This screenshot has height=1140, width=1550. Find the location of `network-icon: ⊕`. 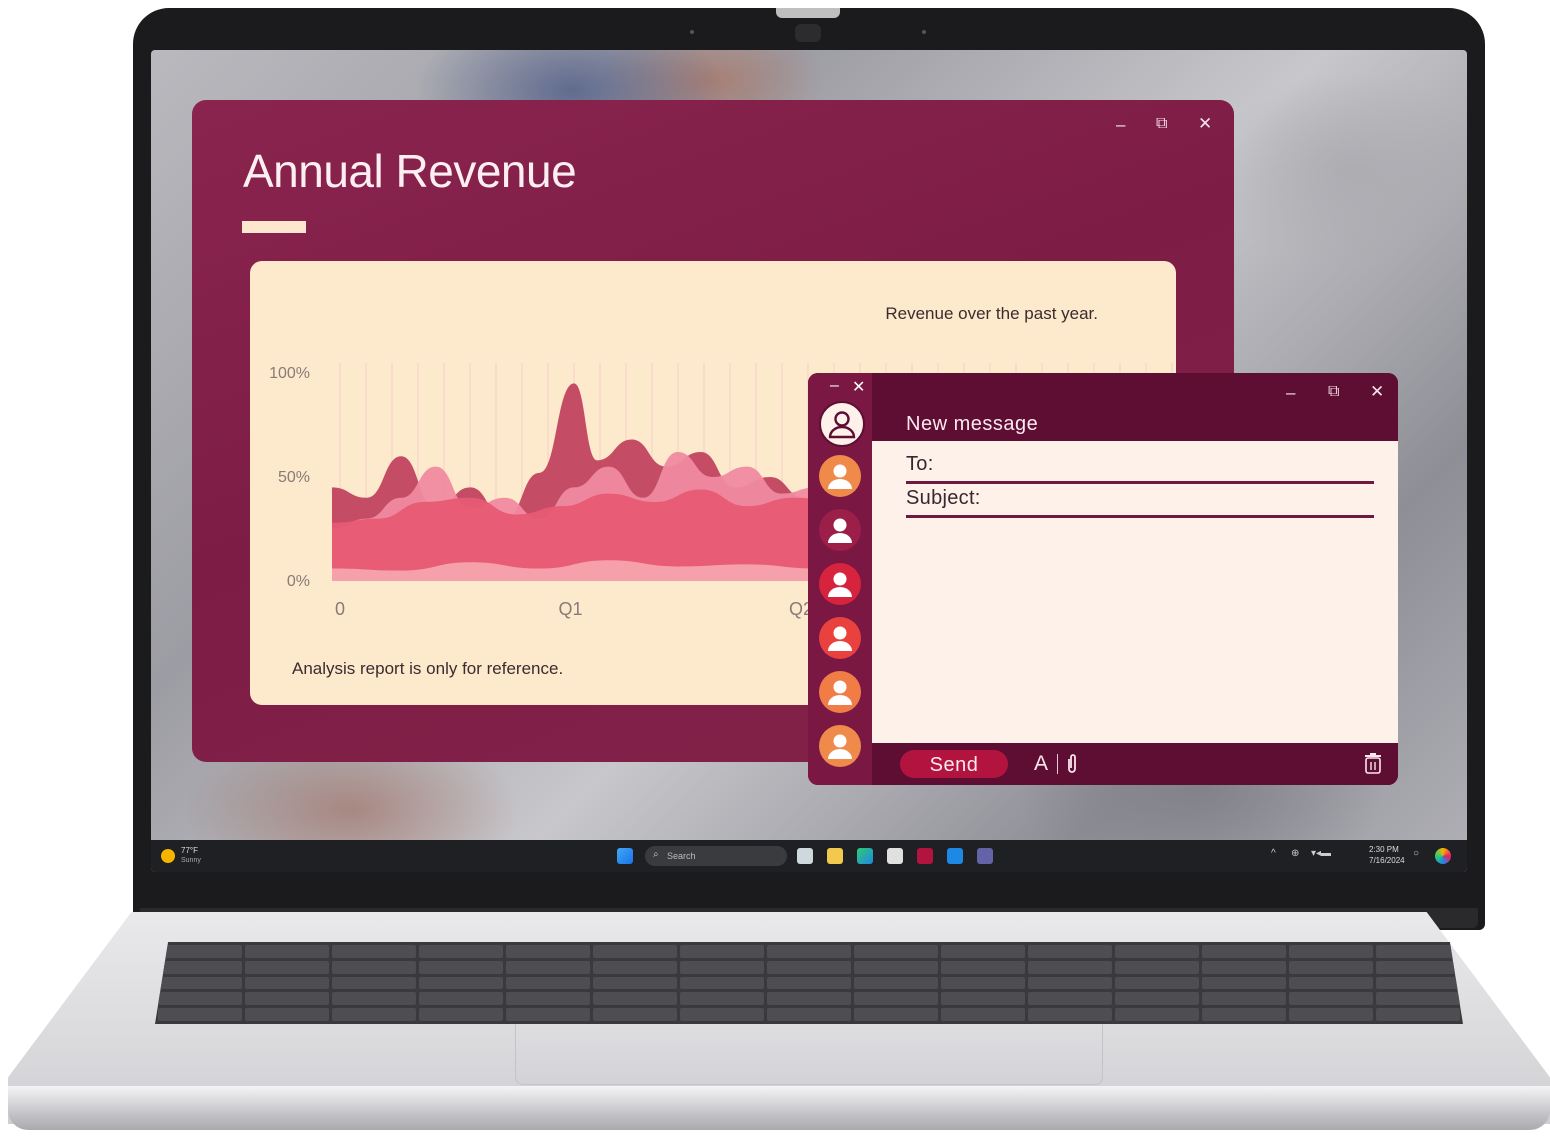

network-icon: ⊕ is located at coordinates (1295, 853).